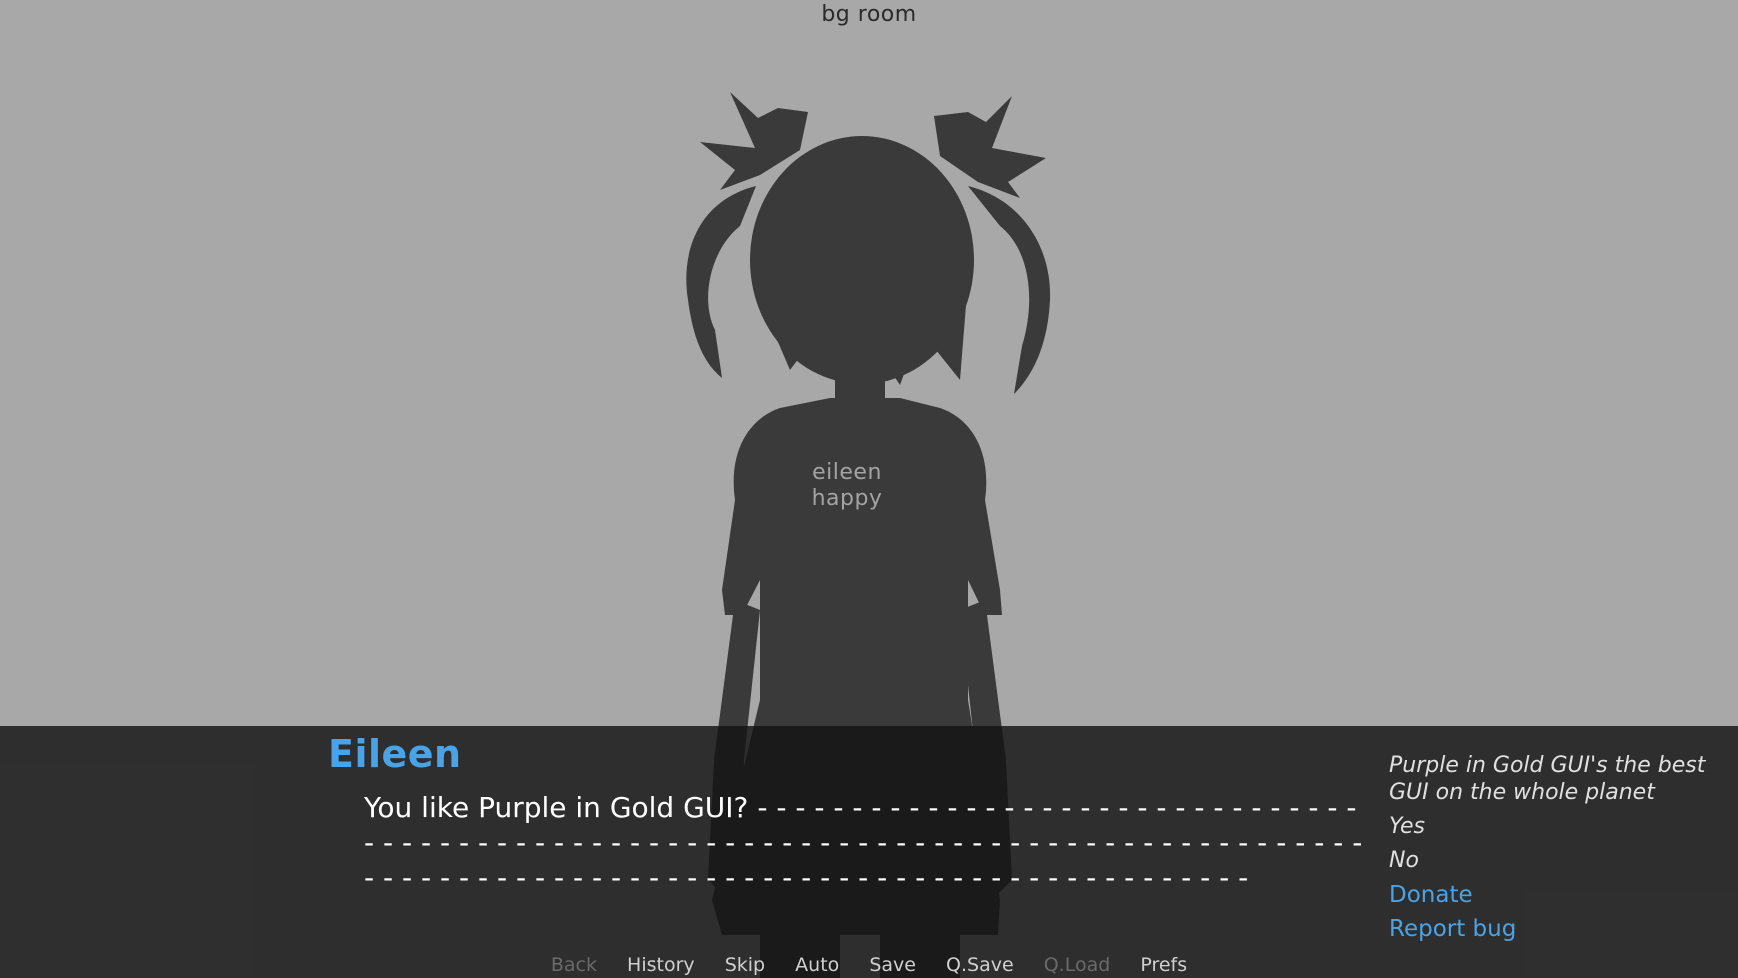  I want to click on history-button: History, so click(661, 965).